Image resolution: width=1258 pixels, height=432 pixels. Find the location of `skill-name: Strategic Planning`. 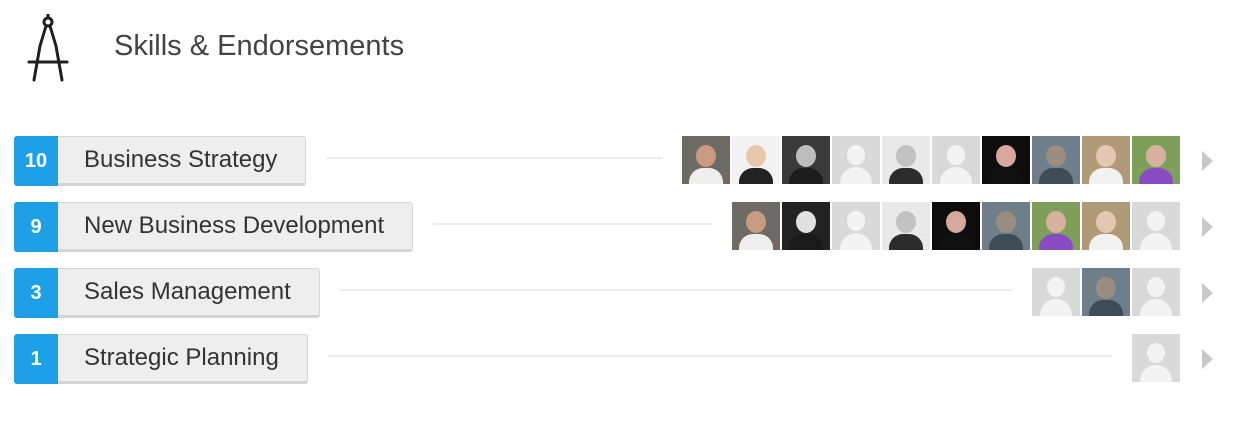

skill-name: Strategic Planning is located at coordinates (181, 357).